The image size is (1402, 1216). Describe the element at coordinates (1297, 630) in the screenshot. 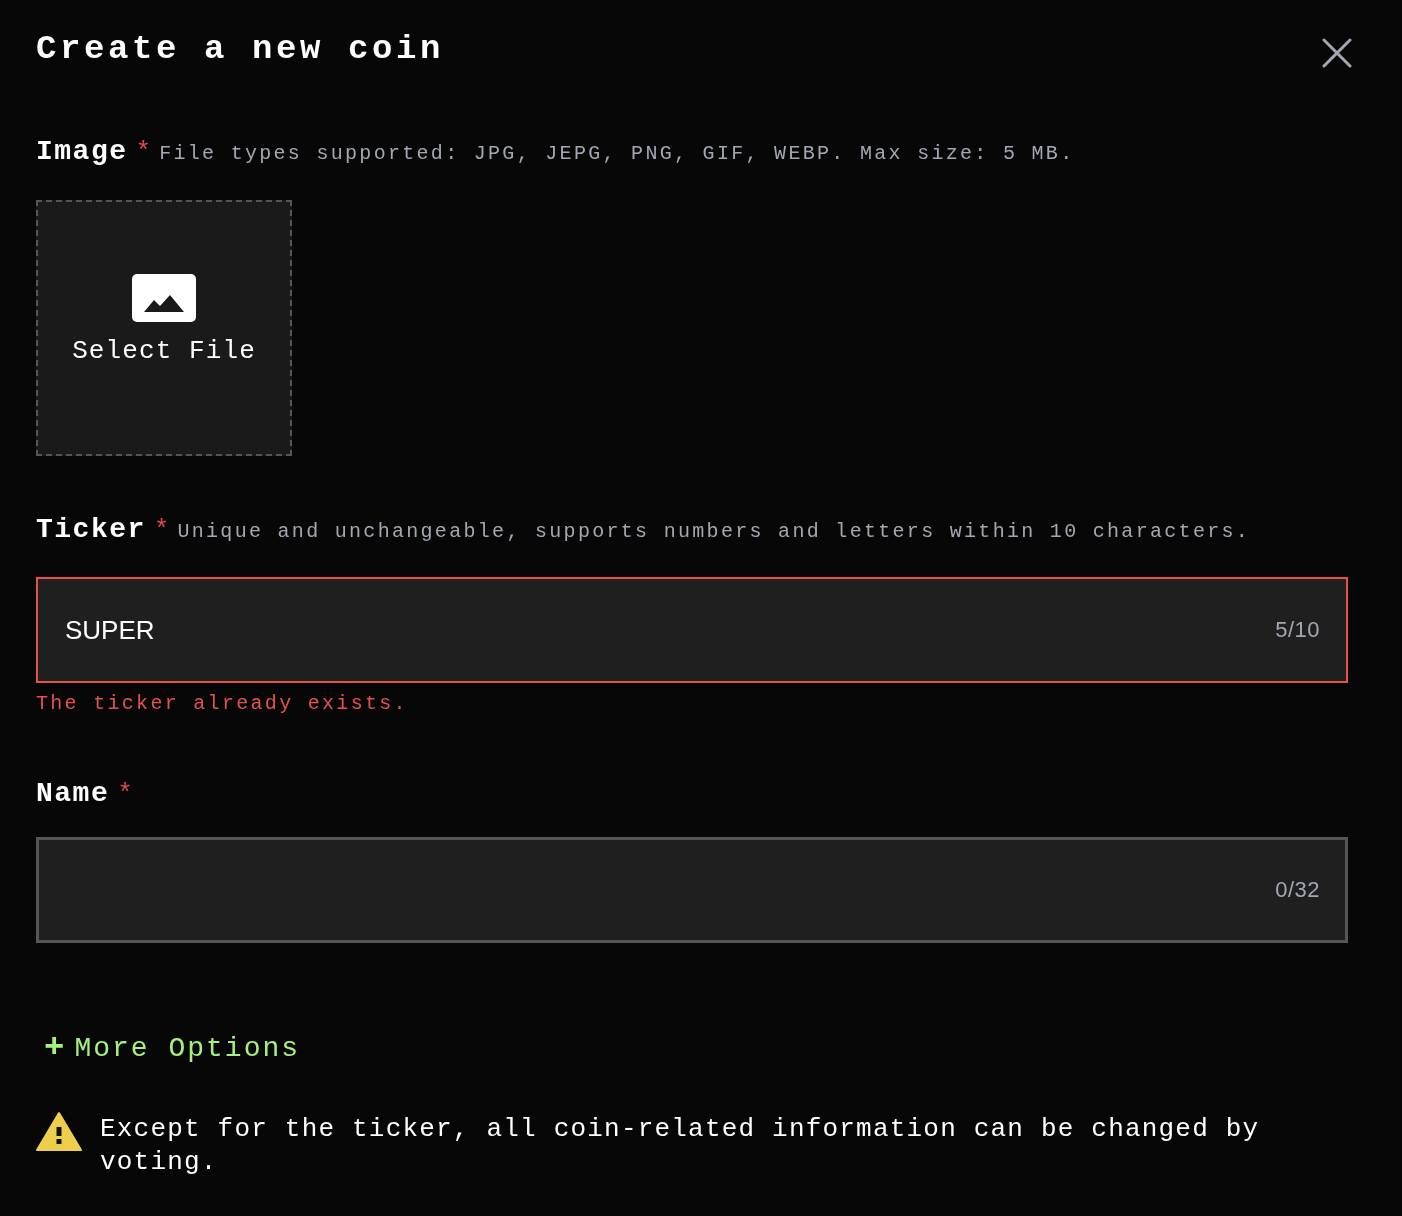

I see `character-counter: 5/10` at that location.